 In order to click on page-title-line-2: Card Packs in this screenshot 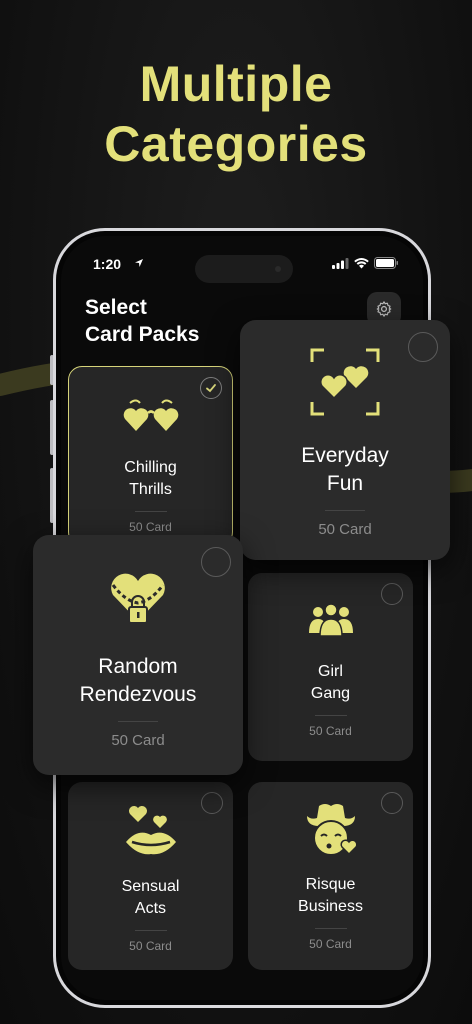, I will do `click(142, 334)`.